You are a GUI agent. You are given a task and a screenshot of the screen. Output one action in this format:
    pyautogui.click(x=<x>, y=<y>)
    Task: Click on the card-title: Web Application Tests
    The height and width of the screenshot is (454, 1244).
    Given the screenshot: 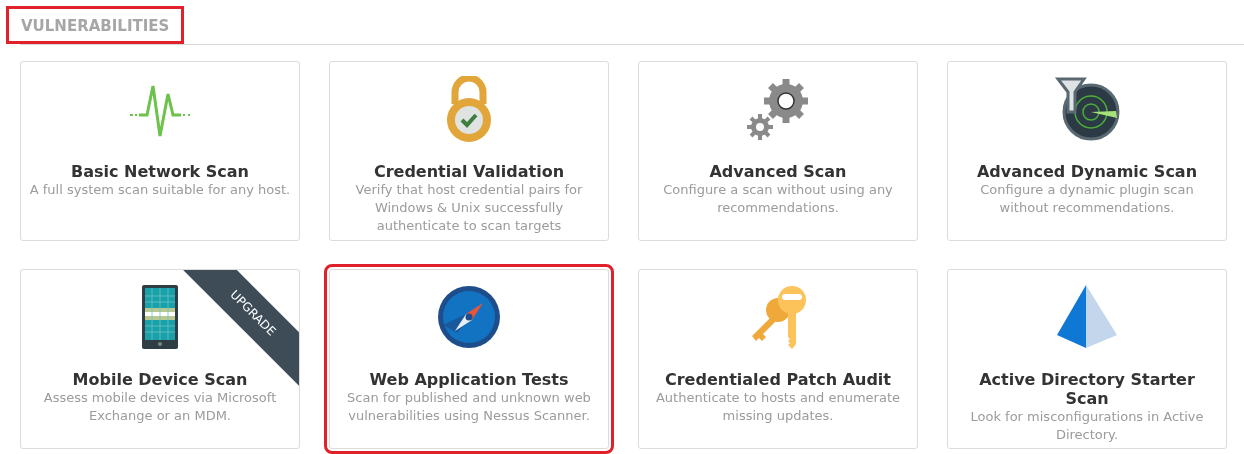 What is the action you would take?
    pyautogui.click(x=469, y=379)
    